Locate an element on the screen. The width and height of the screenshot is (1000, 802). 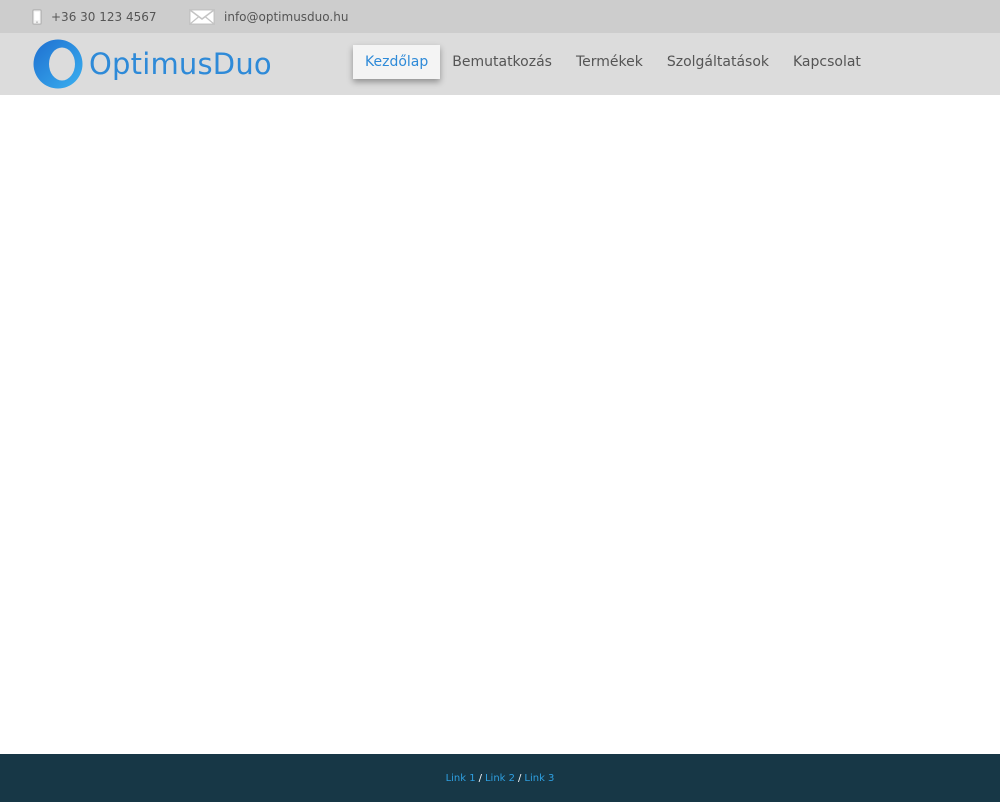
email-contact: info@optimusduo.hu is located at coordinates (268, 16).